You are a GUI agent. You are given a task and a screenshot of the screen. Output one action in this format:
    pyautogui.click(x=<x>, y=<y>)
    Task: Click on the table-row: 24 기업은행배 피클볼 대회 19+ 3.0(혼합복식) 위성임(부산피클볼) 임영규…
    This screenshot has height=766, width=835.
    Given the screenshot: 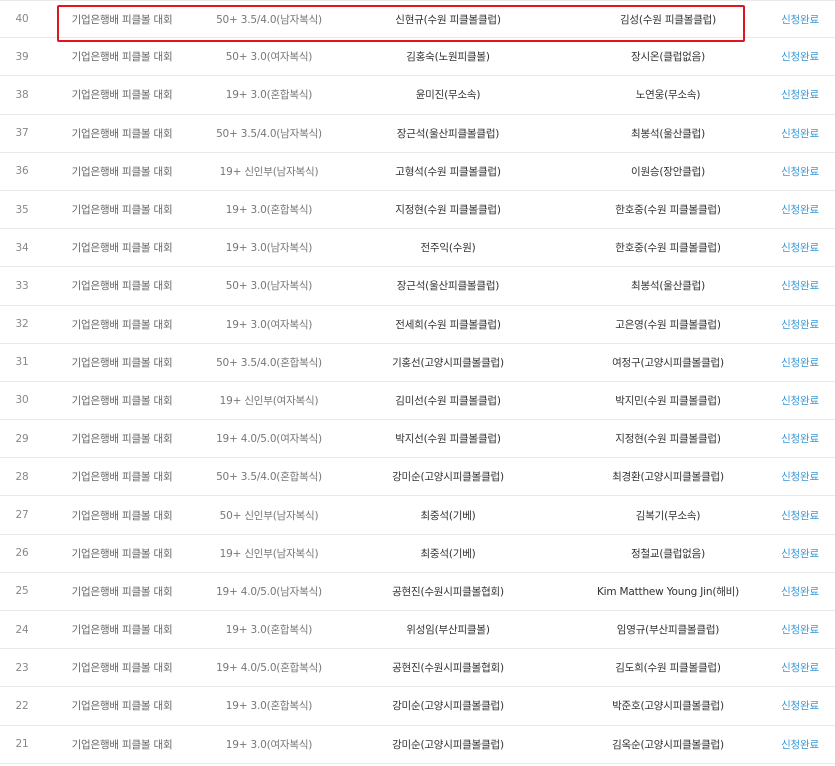 What is the action you would take?
    pyautogui.click(x=417, y=630)
    